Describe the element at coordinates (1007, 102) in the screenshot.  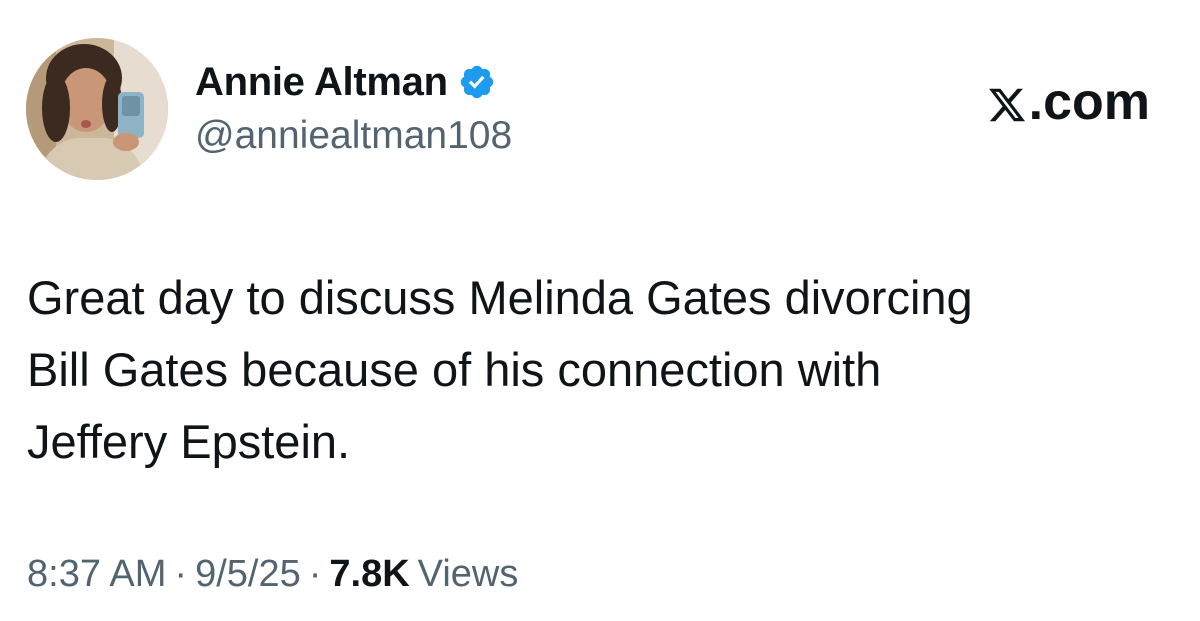
I see `x-logo-icon` at that location.